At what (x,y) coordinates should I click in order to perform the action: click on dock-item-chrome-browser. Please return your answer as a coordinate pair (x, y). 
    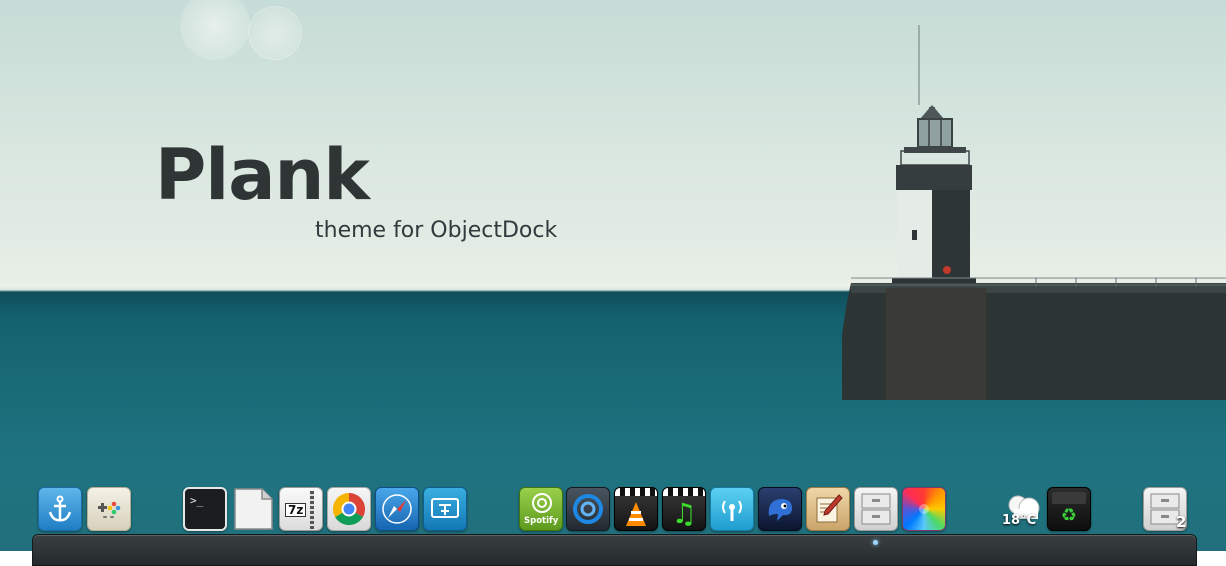
    Looking at the image, I should click on (349, 509).